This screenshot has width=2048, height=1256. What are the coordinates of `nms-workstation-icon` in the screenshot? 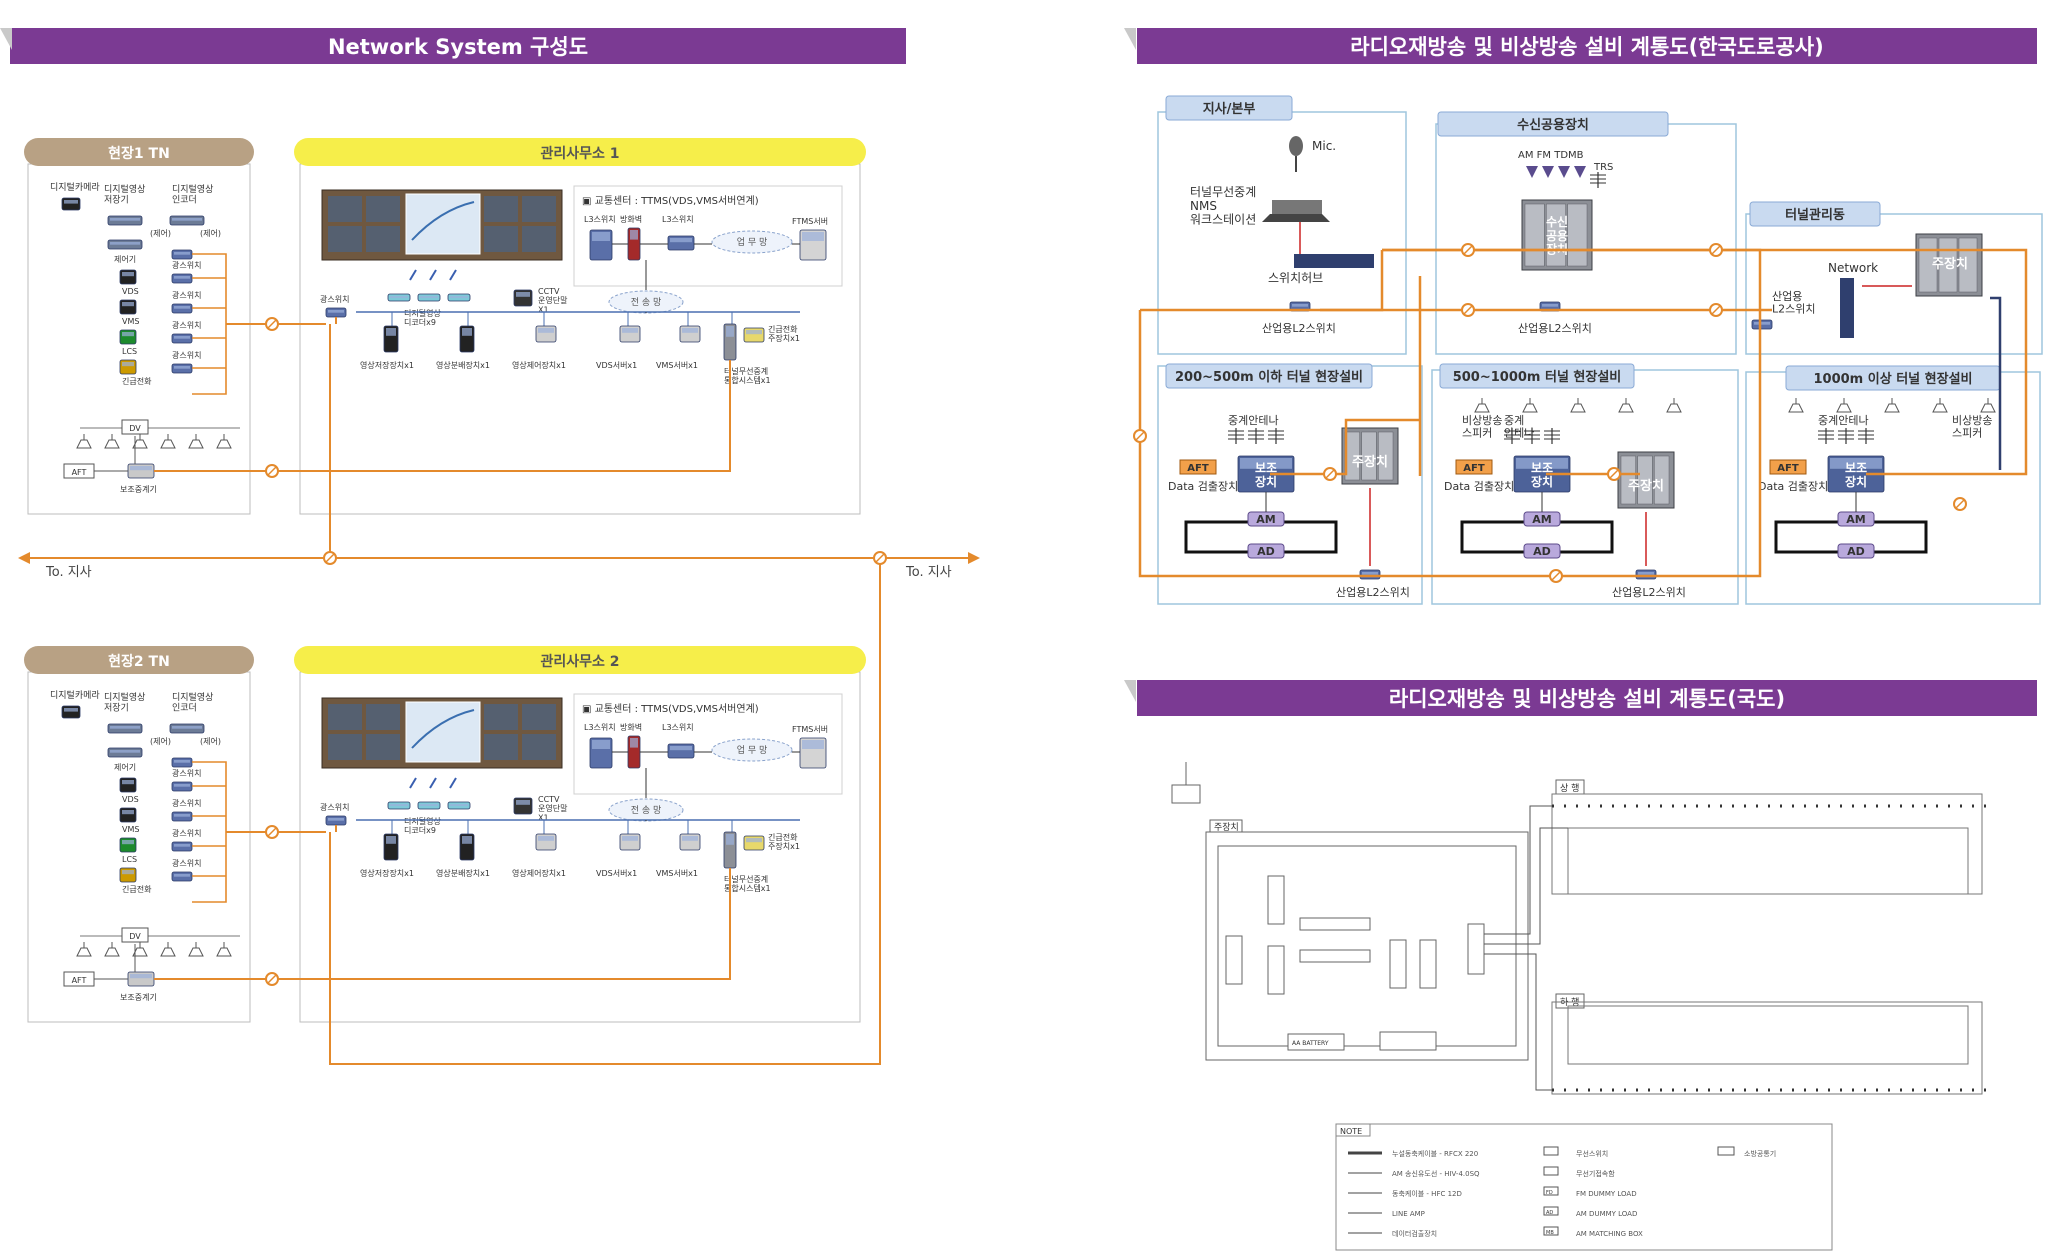 It's located at (1297, 207).